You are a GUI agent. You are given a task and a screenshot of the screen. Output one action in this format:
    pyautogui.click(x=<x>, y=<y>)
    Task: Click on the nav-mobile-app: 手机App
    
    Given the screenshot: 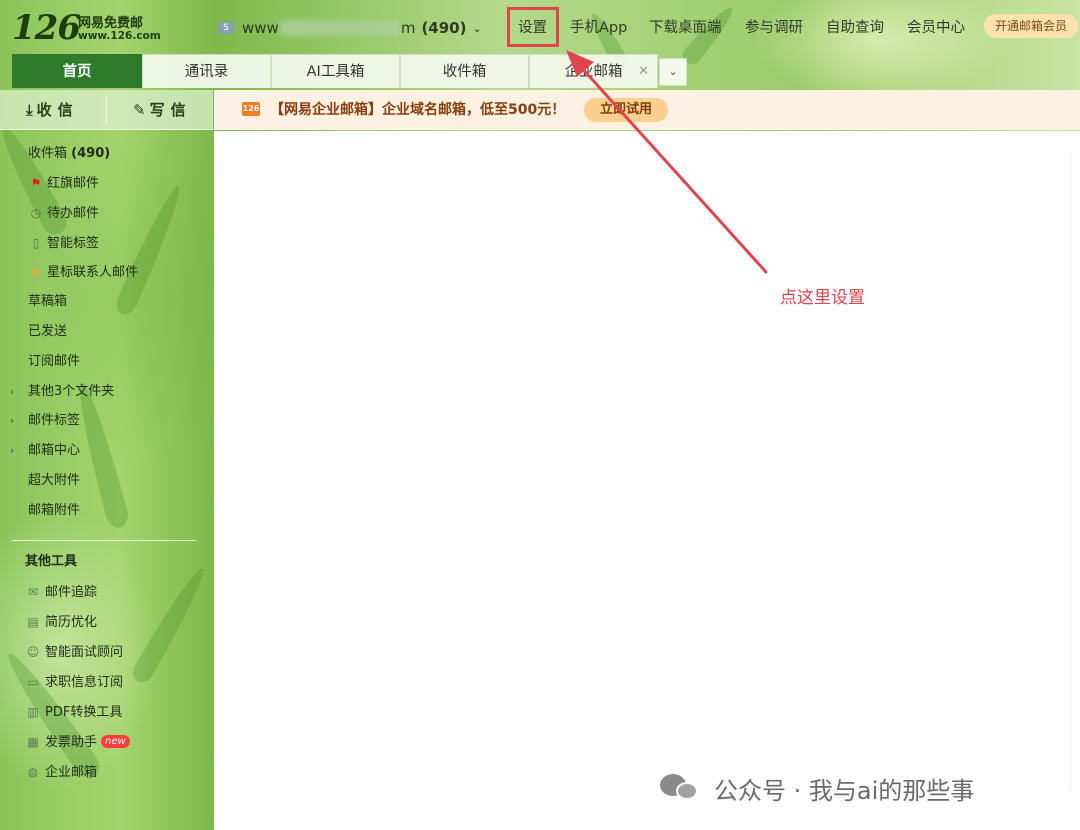 What is the action you would take?
    pyautogui.click(x=598, y=28)
    